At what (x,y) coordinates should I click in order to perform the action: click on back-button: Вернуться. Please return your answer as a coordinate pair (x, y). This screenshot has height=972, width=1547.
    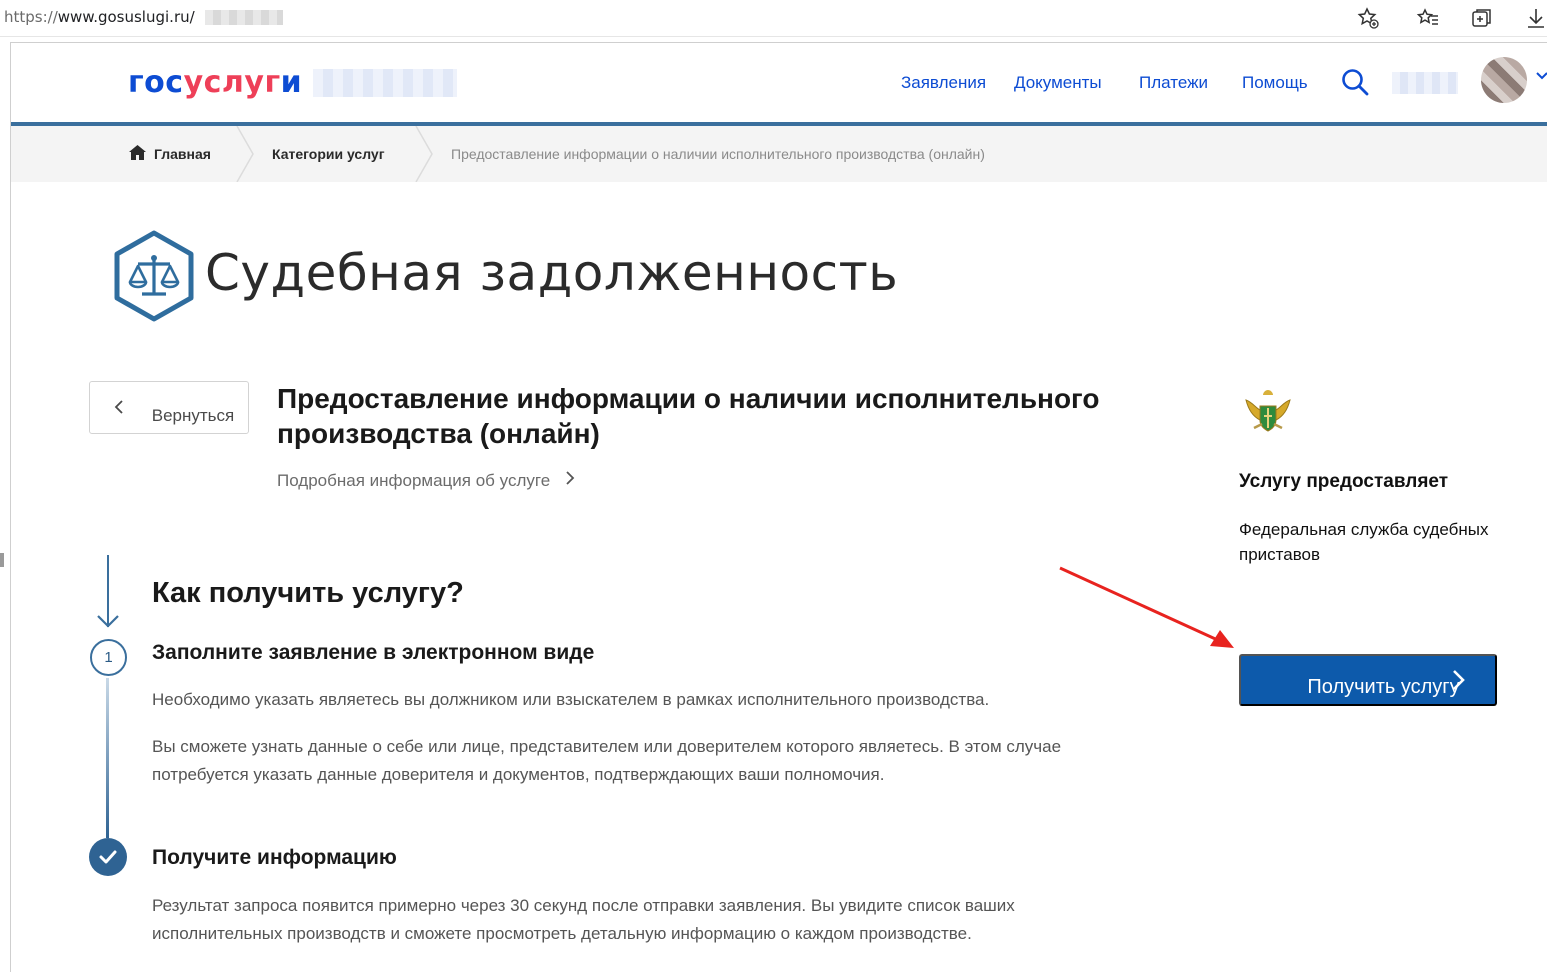
    Looking at the image, I should click on (169, 407).